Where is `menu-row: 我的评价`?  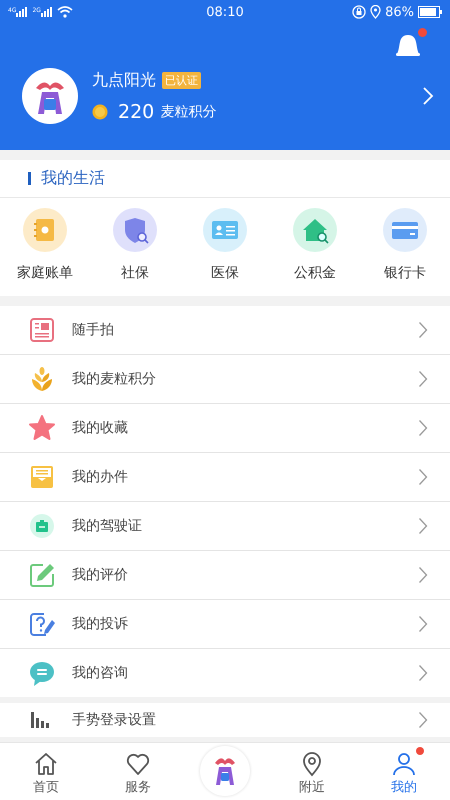 menu-row: 我的评价 is located at coordinates (225, 575).